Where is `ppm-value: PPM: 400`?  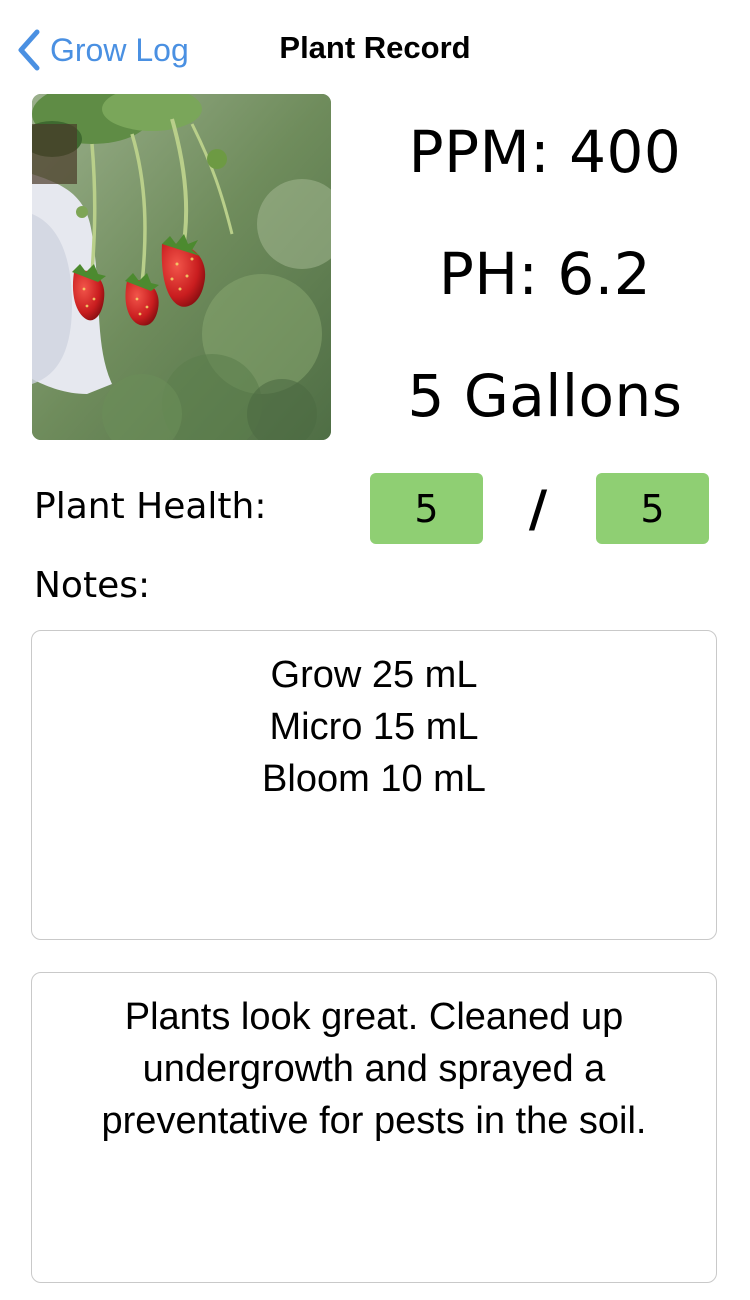
ppm-value: PPM: 400 is located at coordinates (545, 152).